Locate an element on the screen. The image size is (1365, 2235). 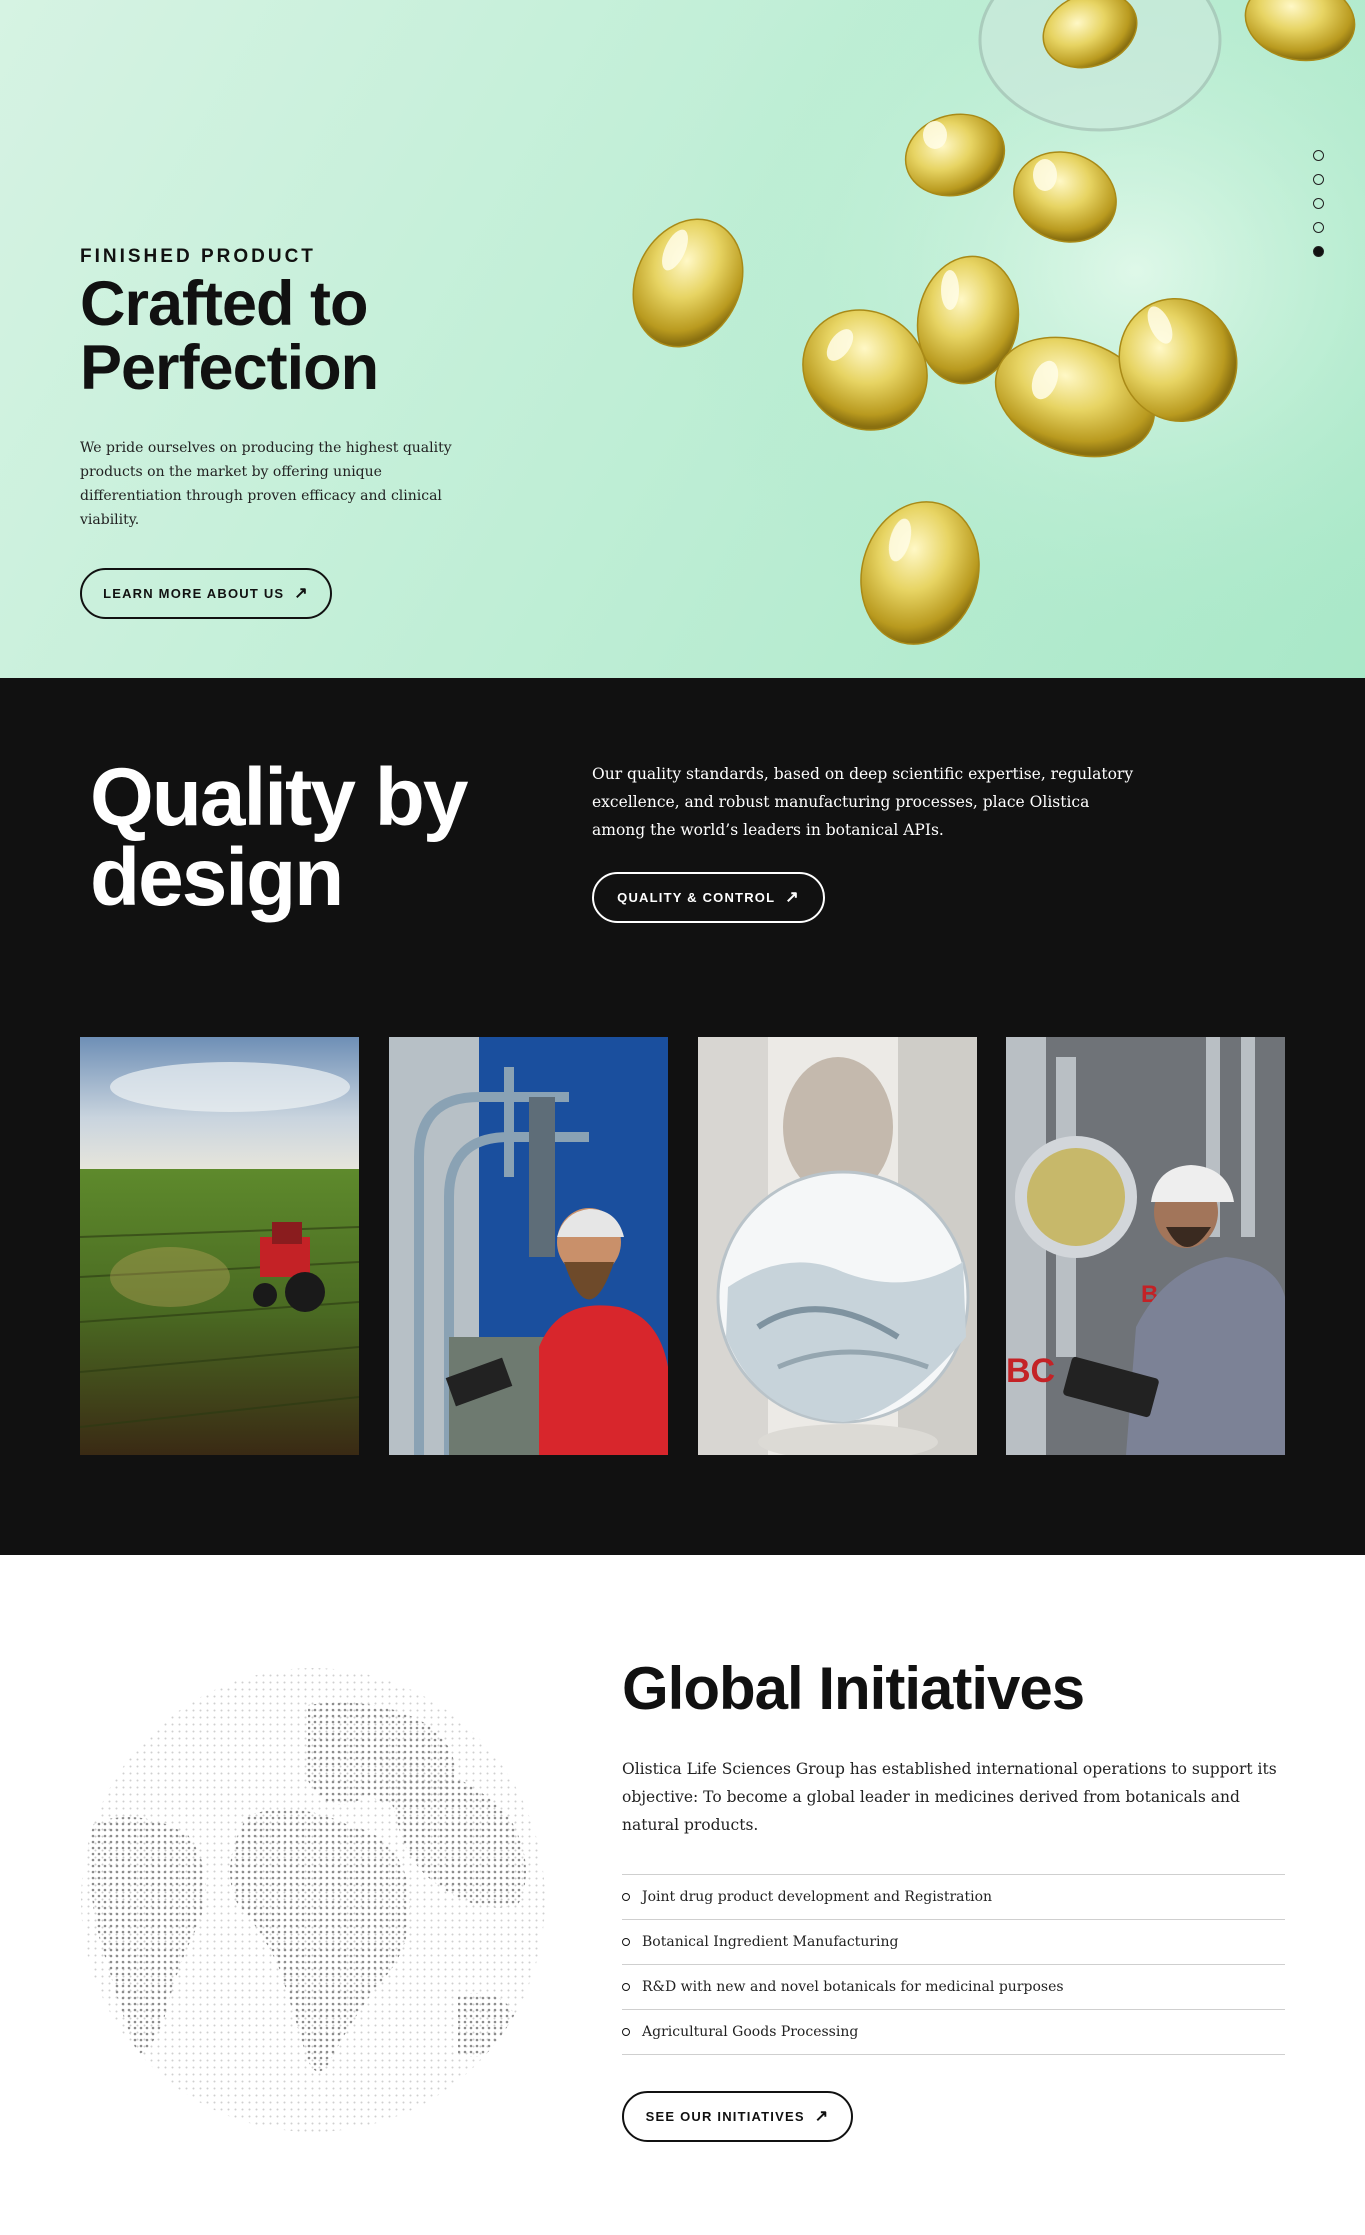
list-item: Agricultural Goods Processing is located at coordinates (953, 2032).